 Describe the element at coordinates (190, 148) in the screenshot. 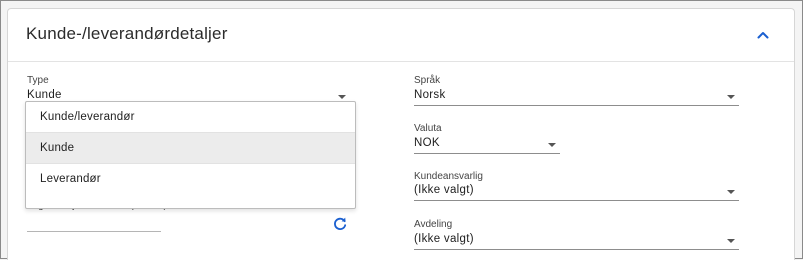

I see `type-option-kunde: Kunde` at that location.